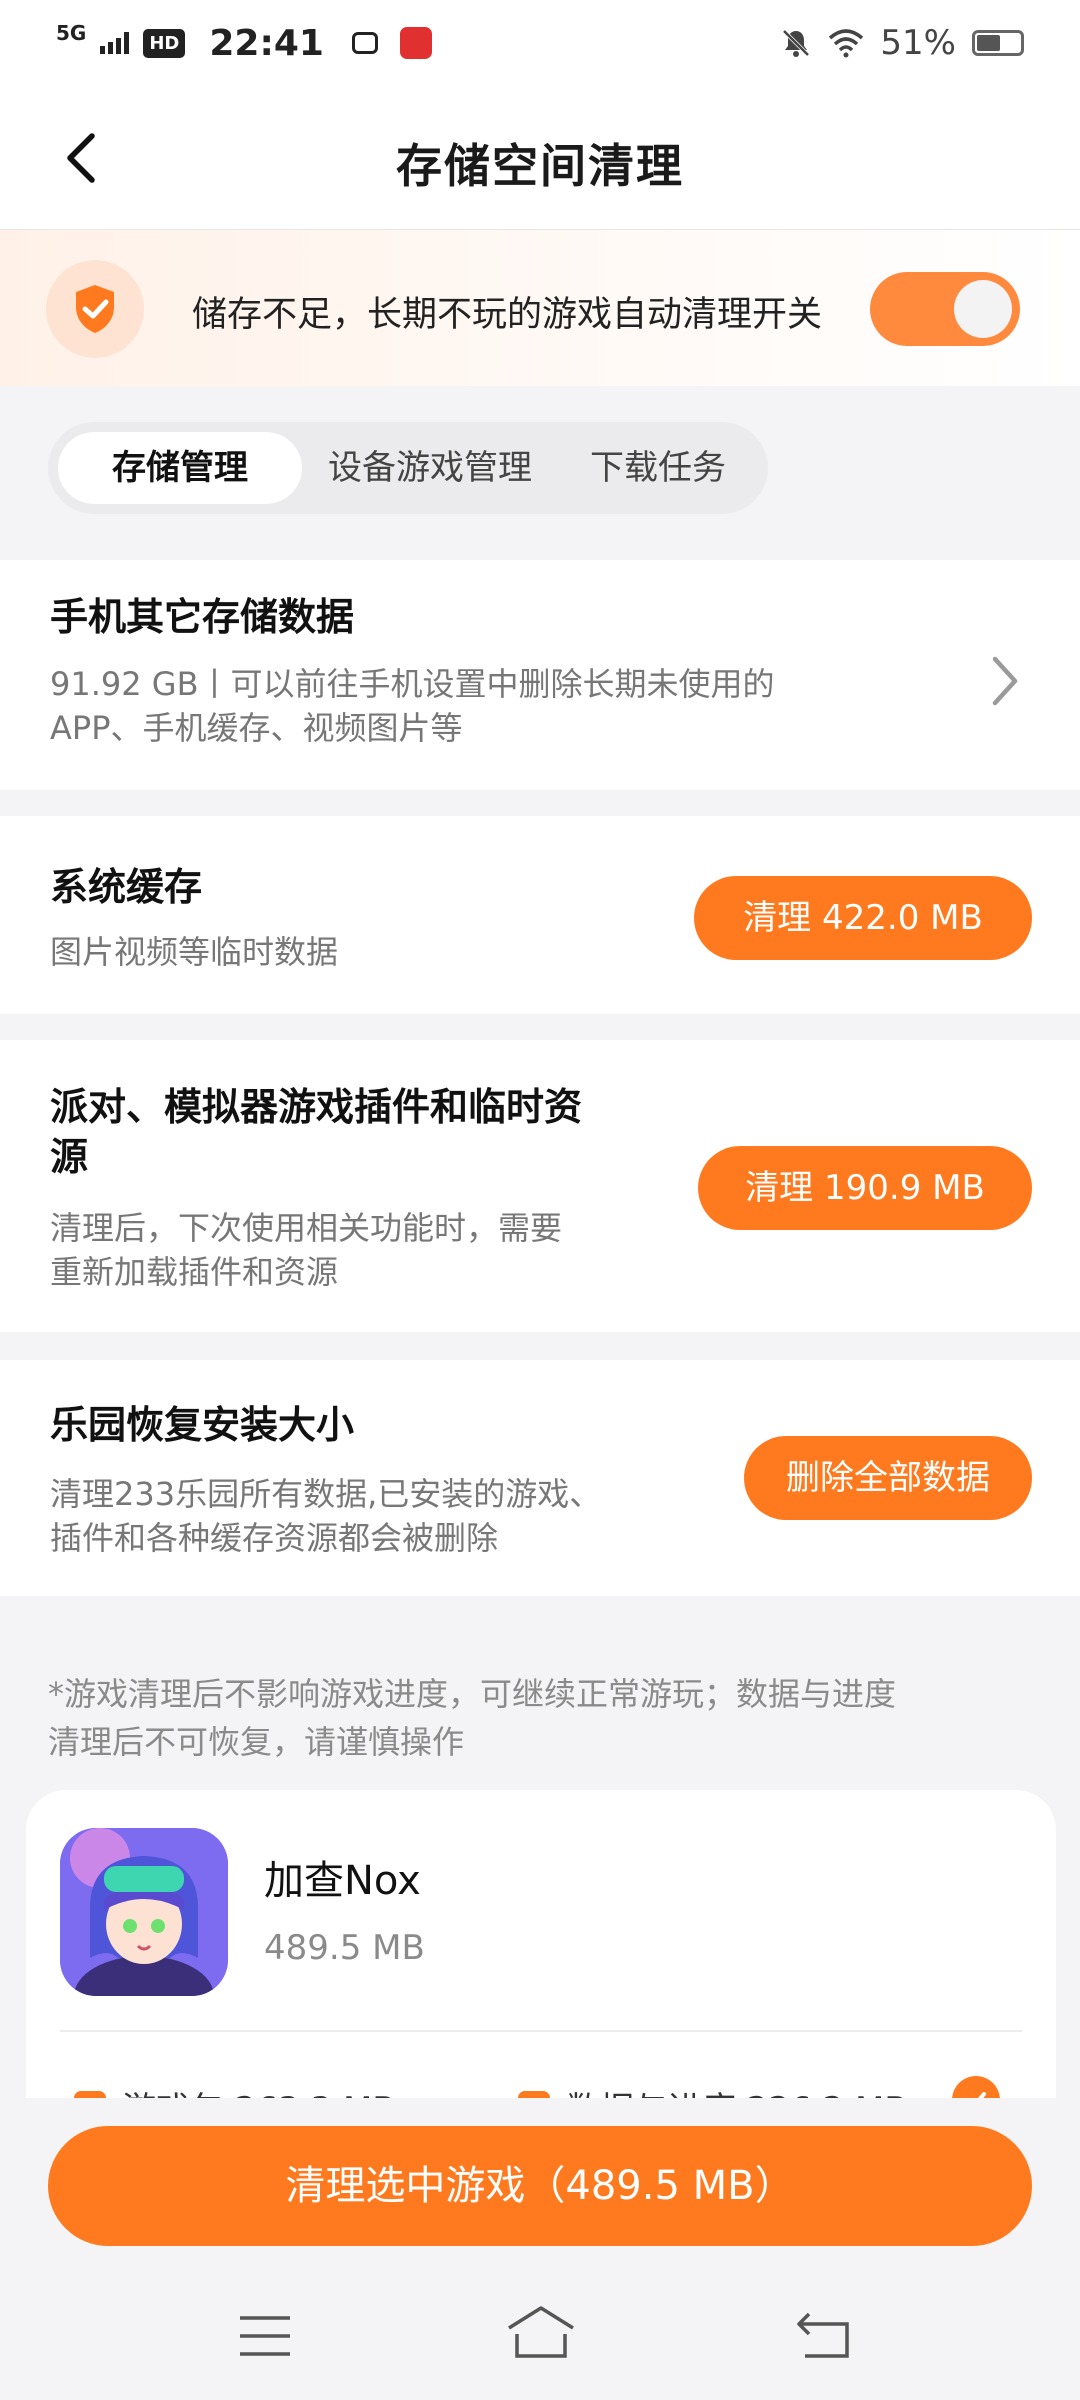 This screenshot has height=2400, width=1080. What do you see at coordinates (796, 43) in the screenshot?
I see `mute-bell-icon` at bounding box center [796, 43].